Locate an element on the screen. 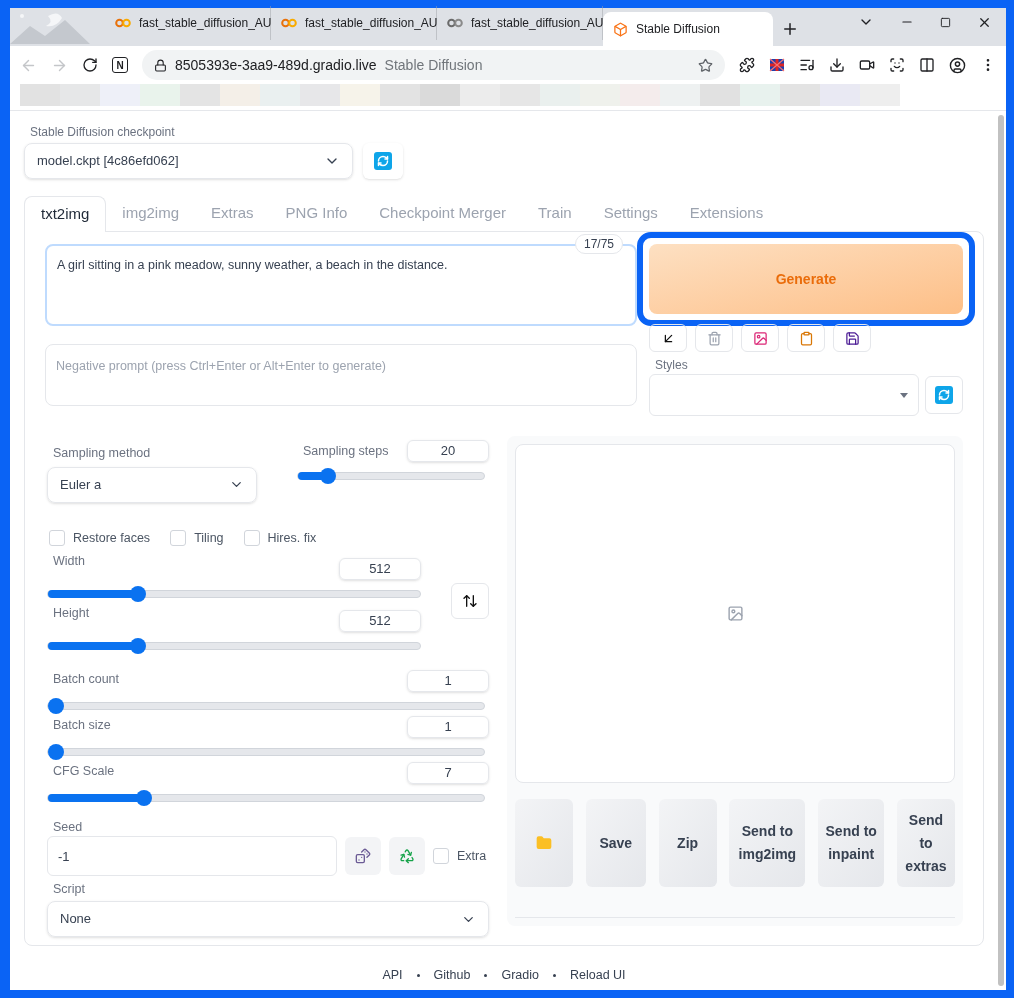 Image resolution: width=1014 pixels, height=998 pixels. footer-link: Gradio is located at coordinates (520, 975).